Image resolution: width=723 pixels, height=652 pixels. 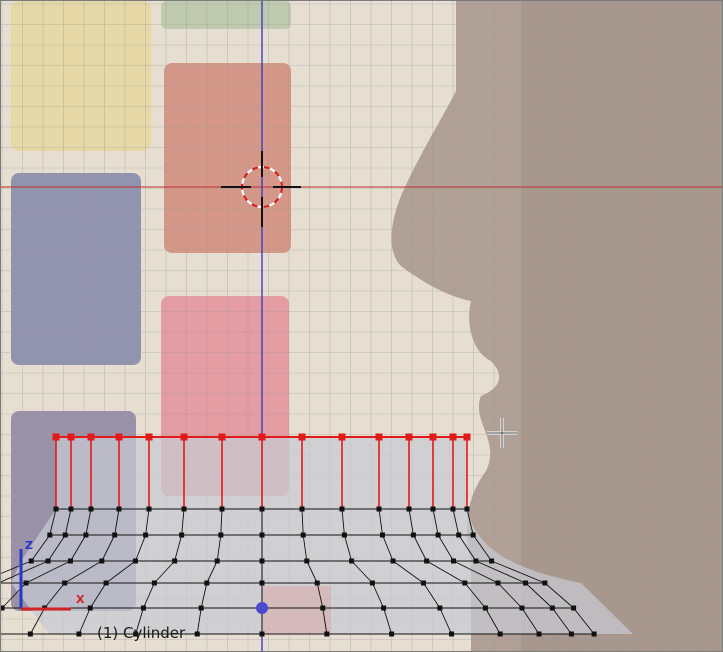 I want to click on active-object-label: (1) Cylinder, so click(x=141, y=633).